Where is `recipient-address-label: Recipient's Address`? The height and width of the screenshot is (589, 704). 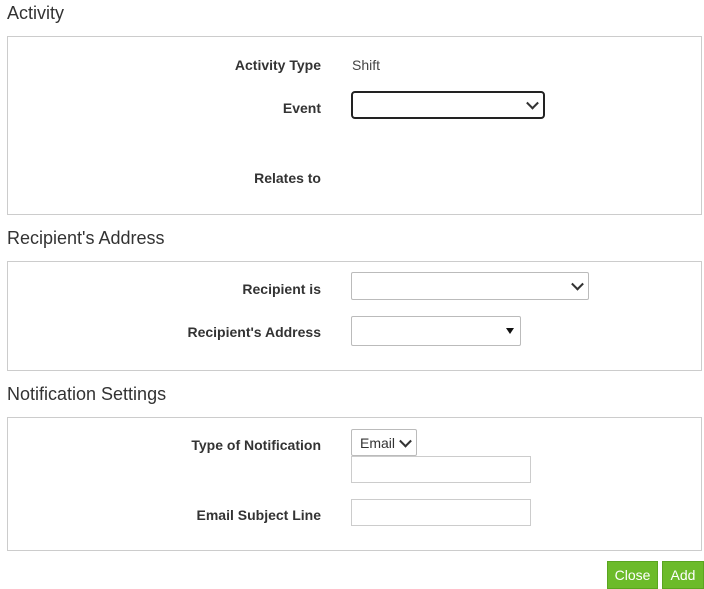
recipient-address-label: Recipient's Address is located at coordinates (254, 332).